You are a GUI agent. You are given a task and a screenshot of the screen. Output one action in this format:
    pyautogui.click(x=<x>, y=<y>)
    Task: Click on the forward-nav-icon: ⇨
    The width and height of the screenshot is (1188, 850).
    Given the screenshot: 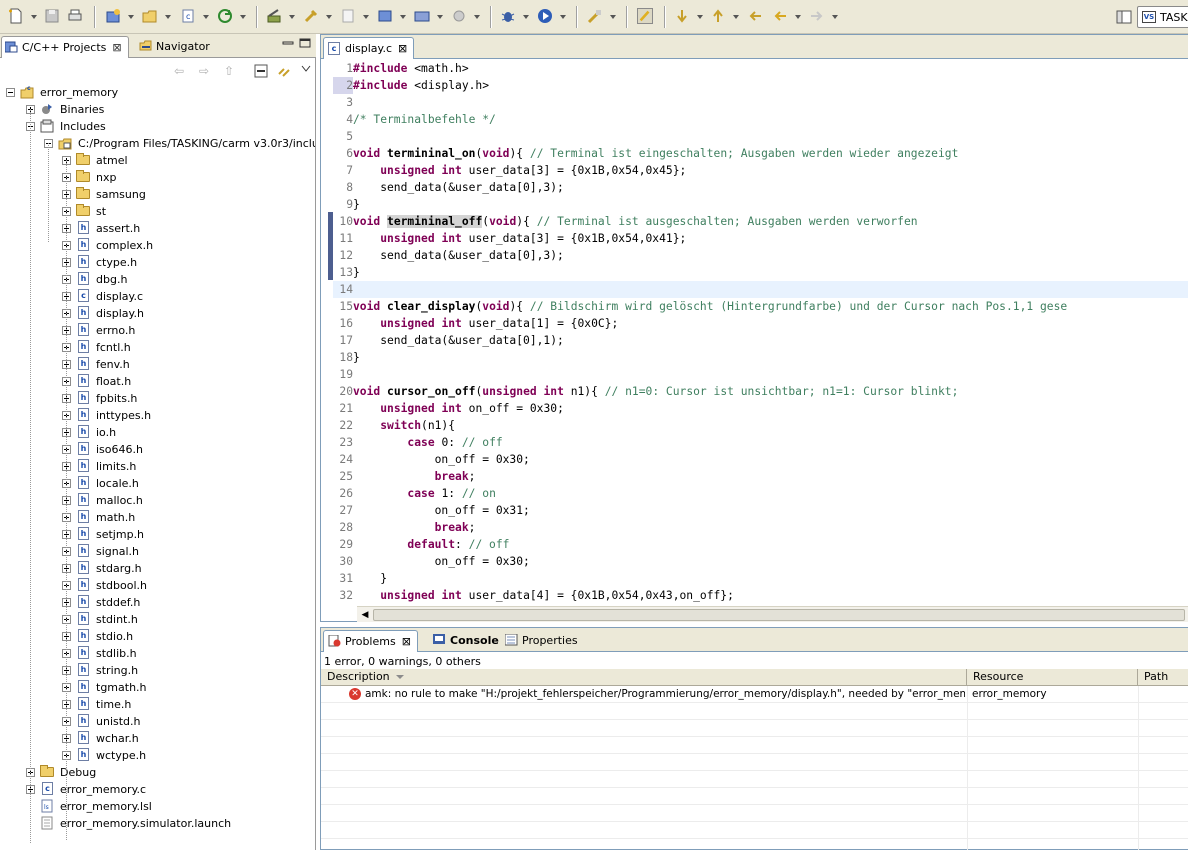 What is the action you would take?
    pyautogui.click(x=204, y=71)
    